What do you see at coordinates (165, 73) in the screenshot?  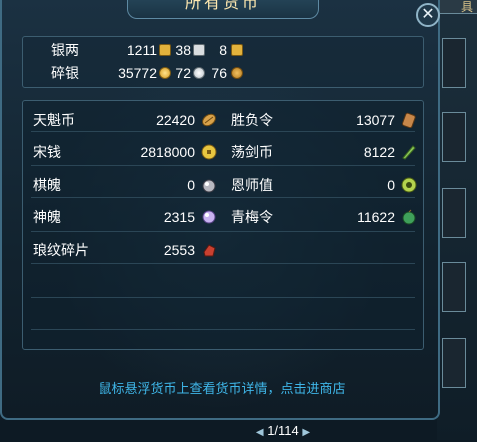 I see `gold-coin-icon` at bounding box center [165, 73].